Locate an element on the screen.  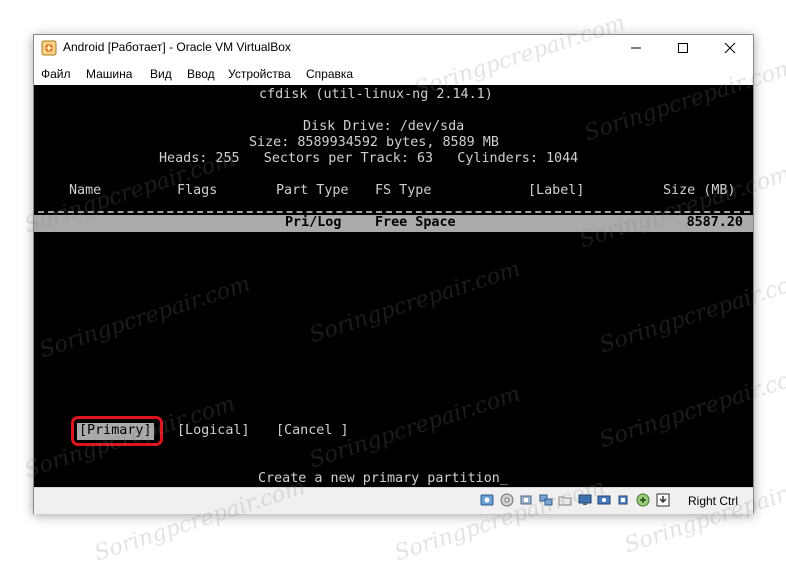
column-name-header: Name is located at coordinates (85, 190).